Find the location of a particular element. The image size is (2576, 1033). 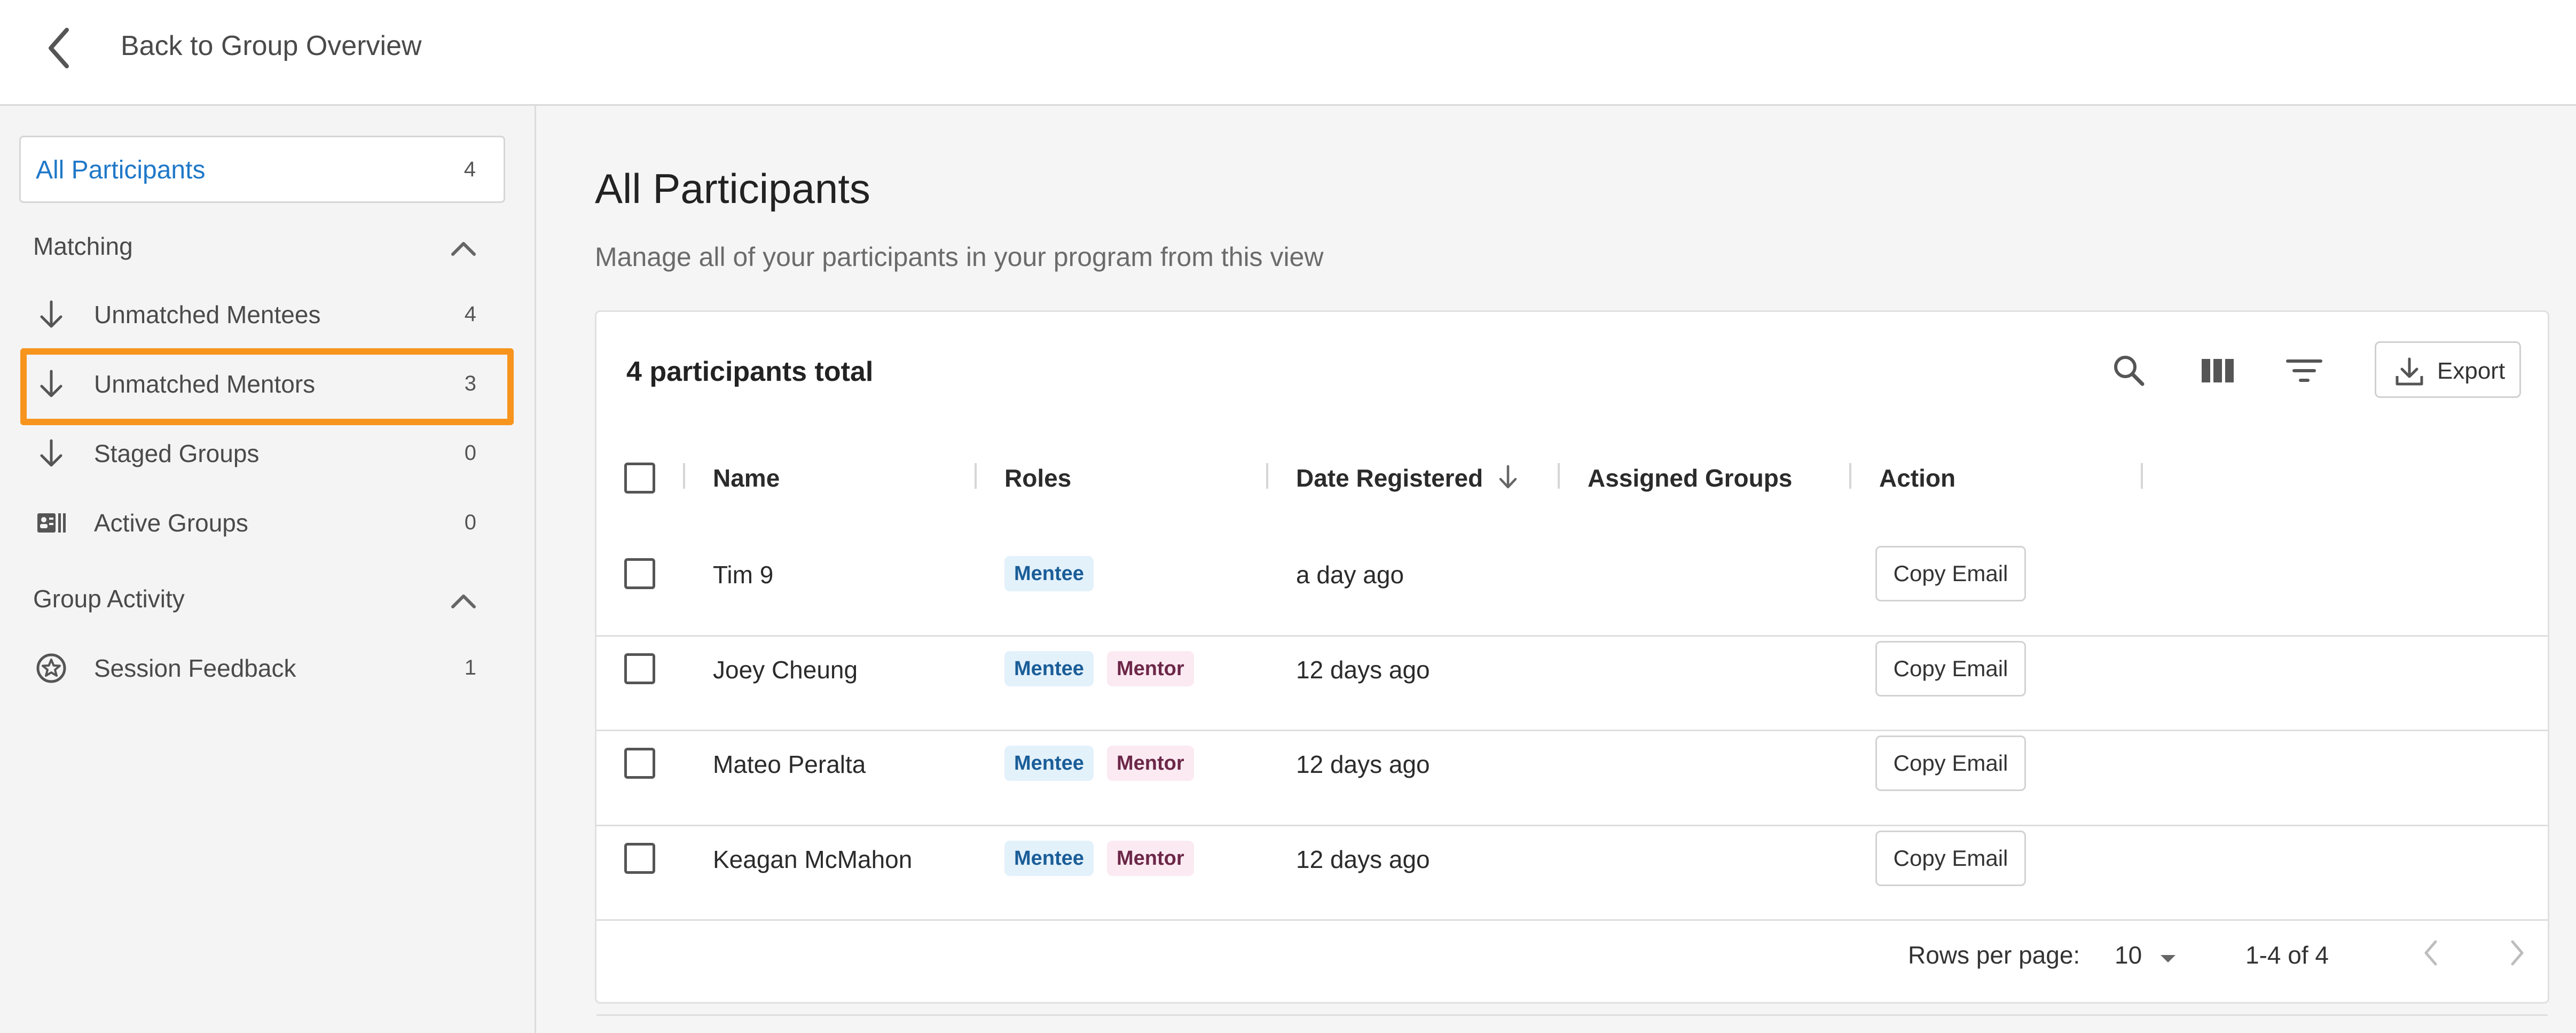

sidebar-item-count: 1 is located at coordinates (470, 667).